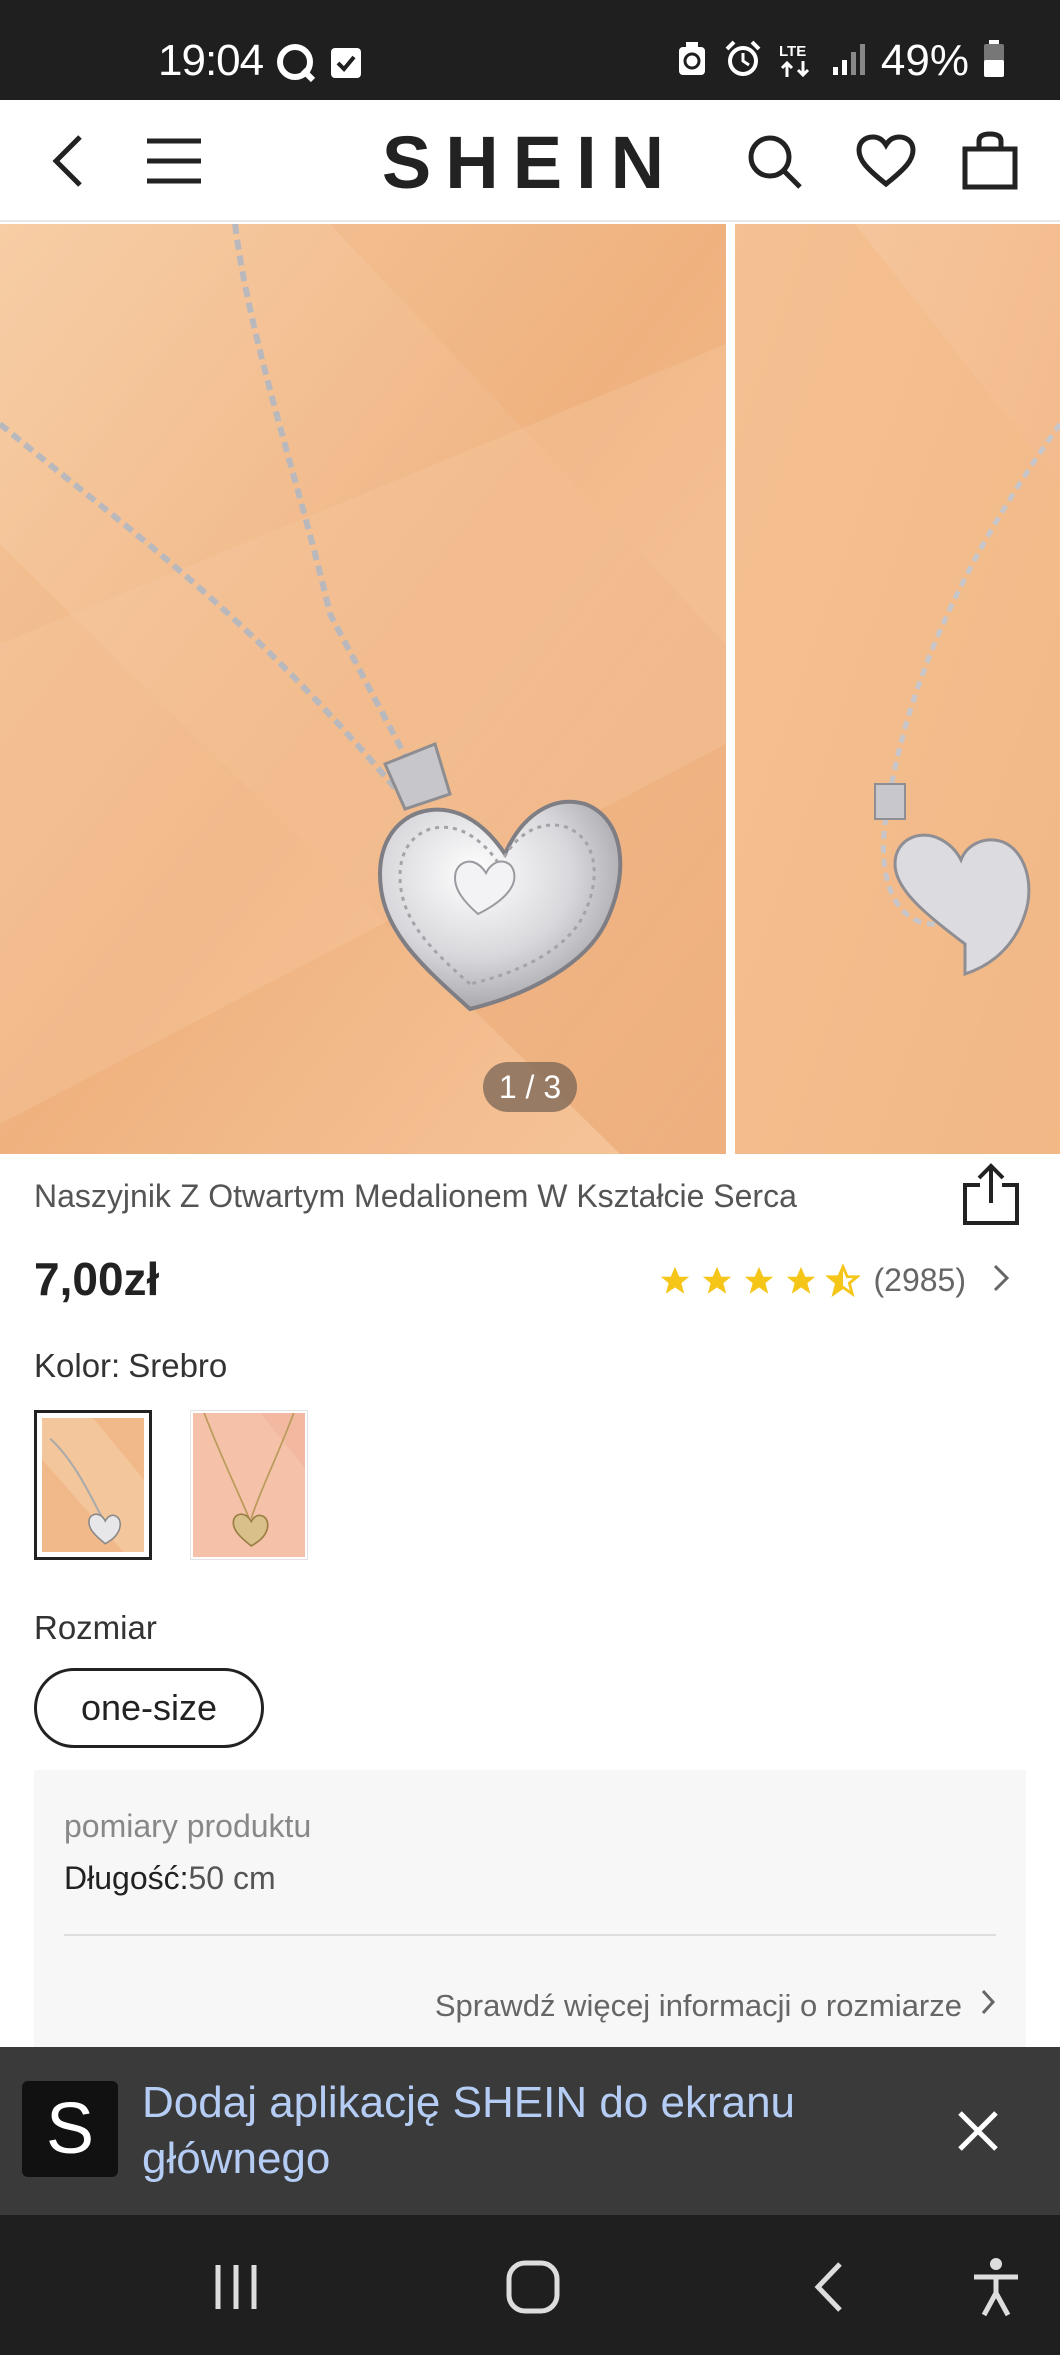 Image resolution: width=1060 pixels, height=2355 pixels. What do you see at coordinates (842, 1280) in the screenshot?
I see `half-star-icon` at bounding box center [842, 1280].